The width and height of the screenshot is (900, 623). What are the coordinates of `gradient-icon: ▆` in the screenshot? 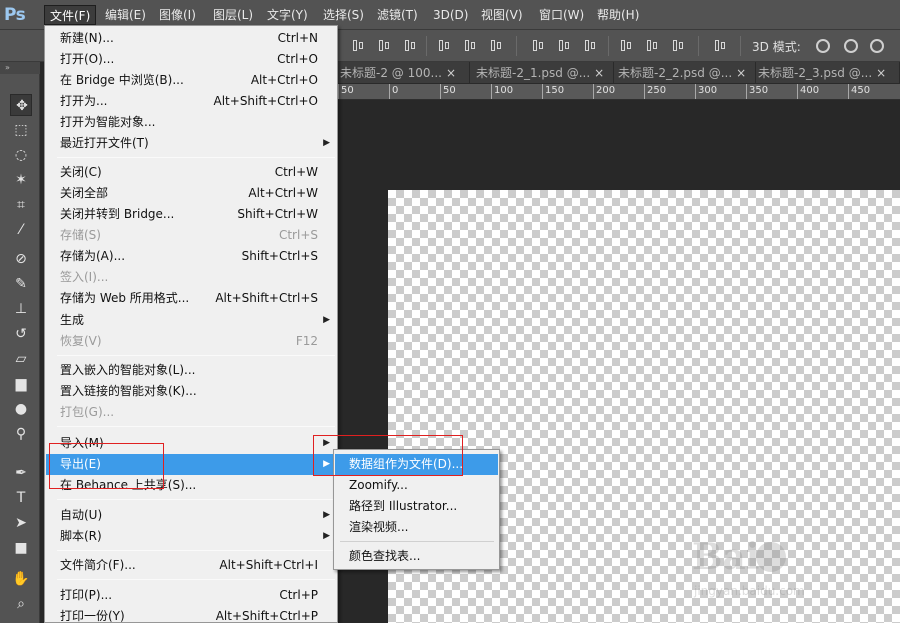 It's located at (21, 384).